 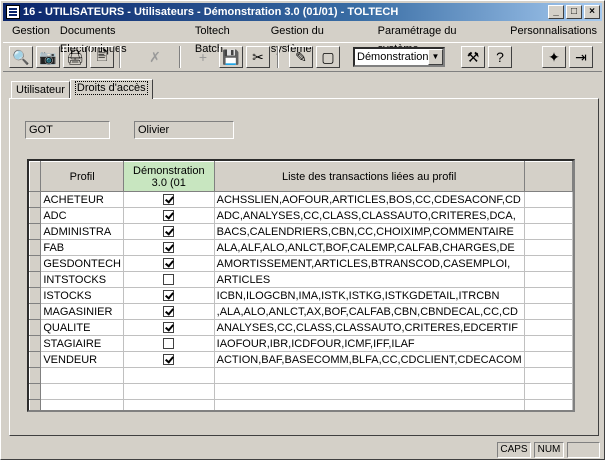 I want to click on help-icon: ?, so click(x=500, y=57).